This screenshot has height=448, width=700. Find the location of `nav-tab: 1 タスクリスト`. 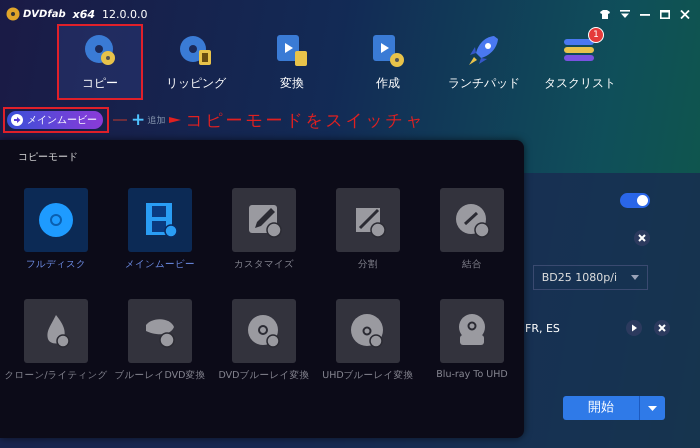

nav-tab: 1 タスクリスト is located at coordinates (580, 62).